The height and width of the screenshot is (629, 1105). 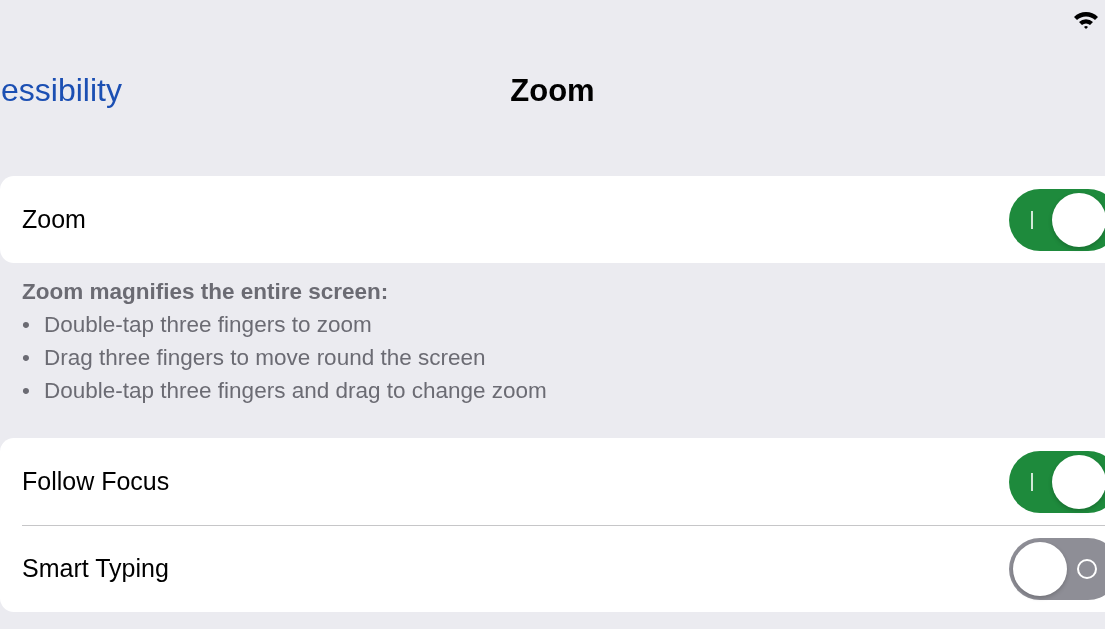 What do you see at coordinates (95, 568) in the screenshot?
I see `setting-label: Smart Typing` at bounding box center [95, 568].